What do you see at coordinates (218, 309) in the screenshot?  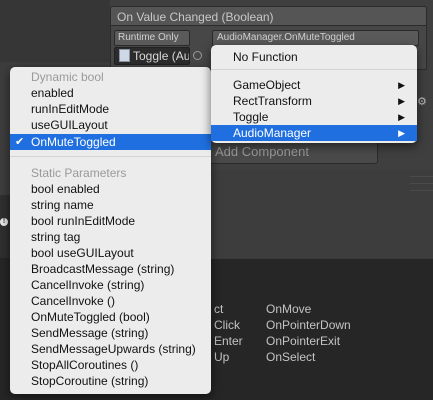 I see `event-item: ct` at bounding box center [218, 309].